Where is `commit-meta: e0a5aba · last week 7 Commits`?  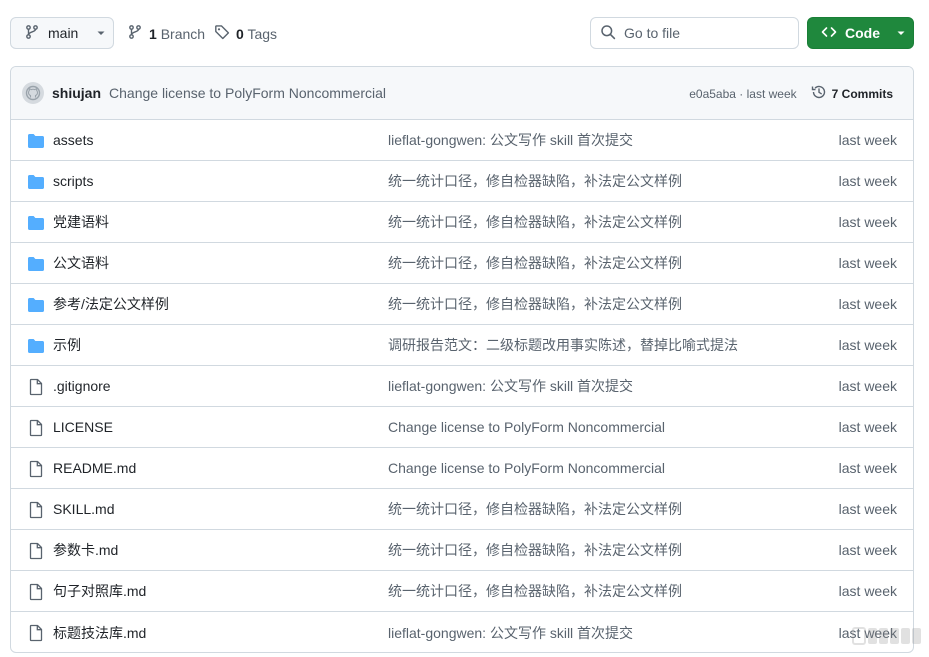 commit-meta: e0a5aba · last week 7 Commits is located at coordinates (791, 93).